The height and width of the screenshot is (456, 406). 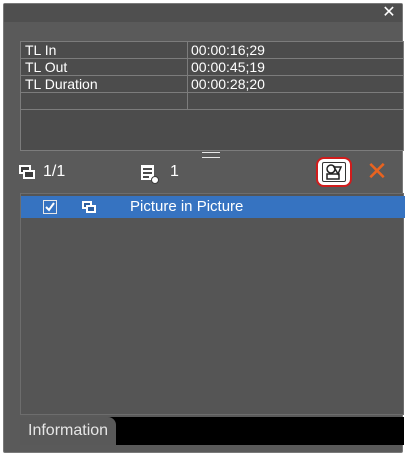 I want to click on close-icon: ✕, so click(x=389, y=12).